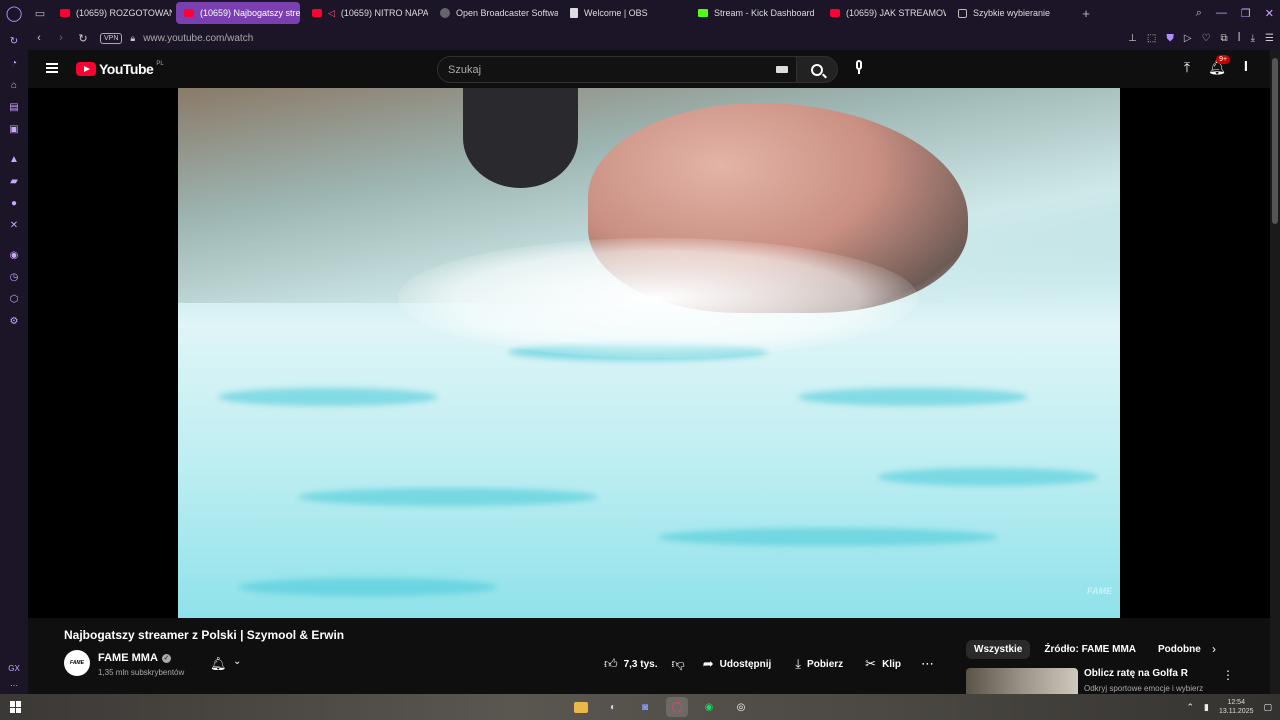 Image resolution: width=1280 pixels, height=720 pixels. Describe the element at coordinates (112, 13) in the screenshot. I see `tab-rozgotowani: (10659) ROZGOTOWANI u` at that location.